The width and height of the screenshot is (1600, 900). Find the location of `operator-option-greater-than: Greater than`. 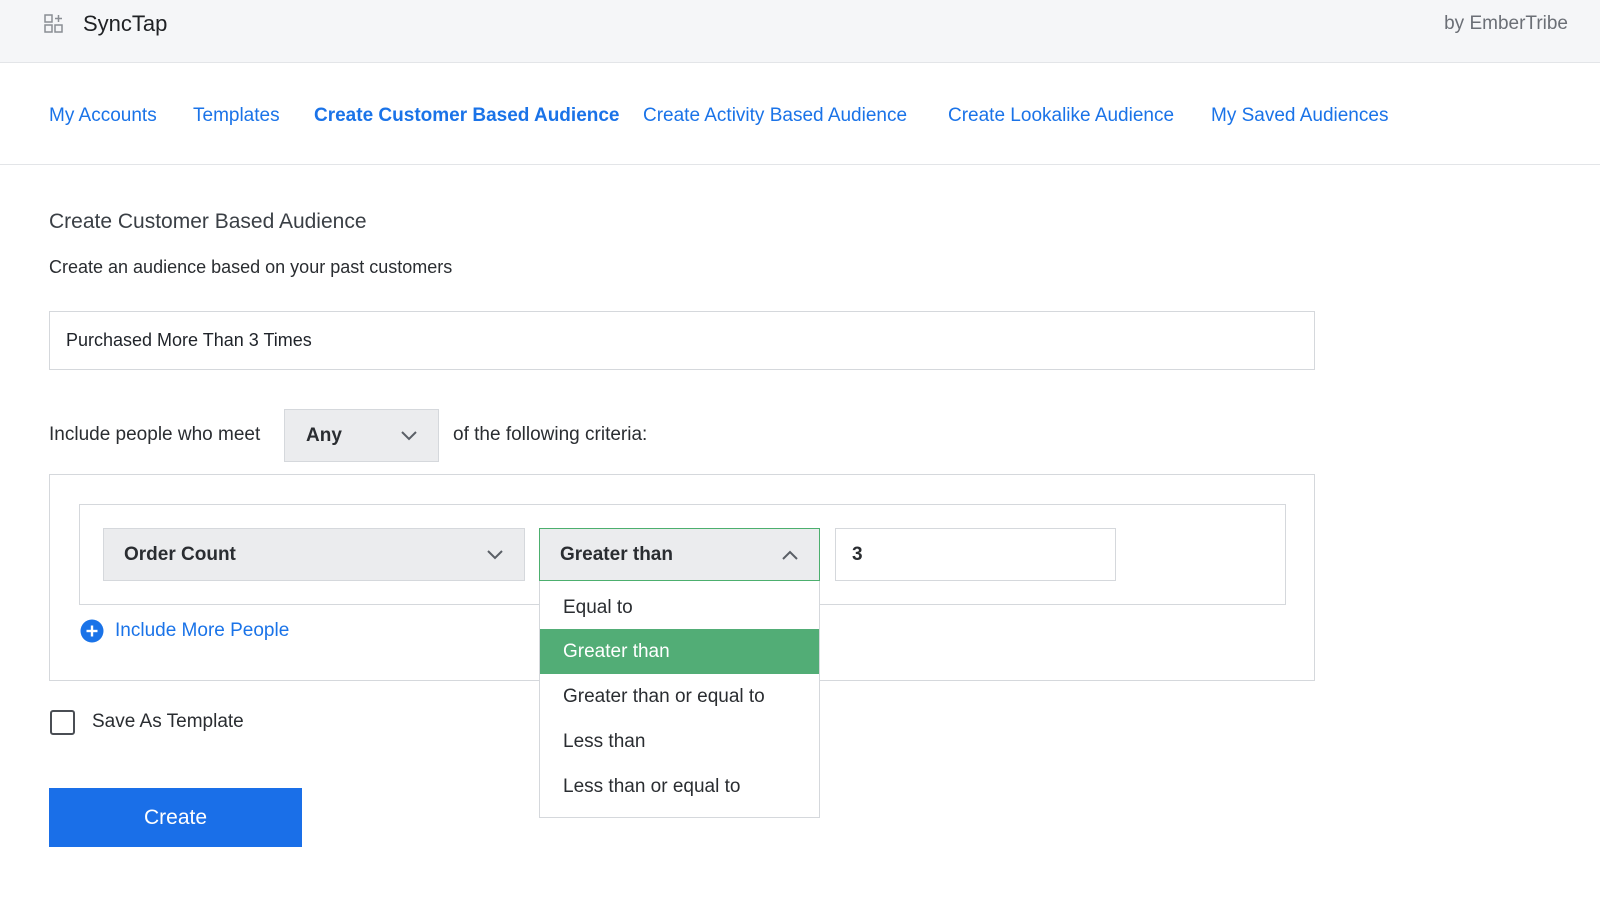

operator-option-greater-than: Greater than is located at coordinates (679, 651).